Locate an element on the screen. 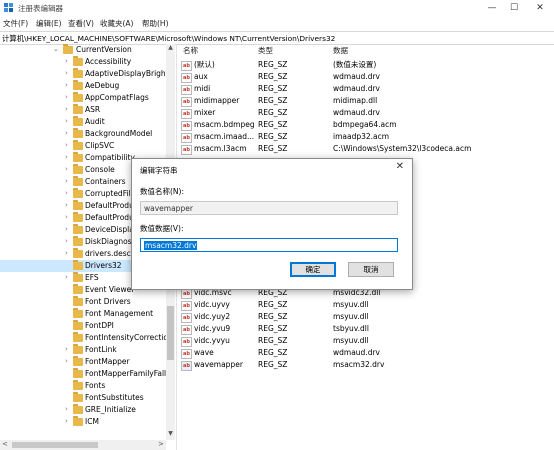  table-row: ab wave REG_SZ wdmaud.drv is located at coordinates (366, 353).